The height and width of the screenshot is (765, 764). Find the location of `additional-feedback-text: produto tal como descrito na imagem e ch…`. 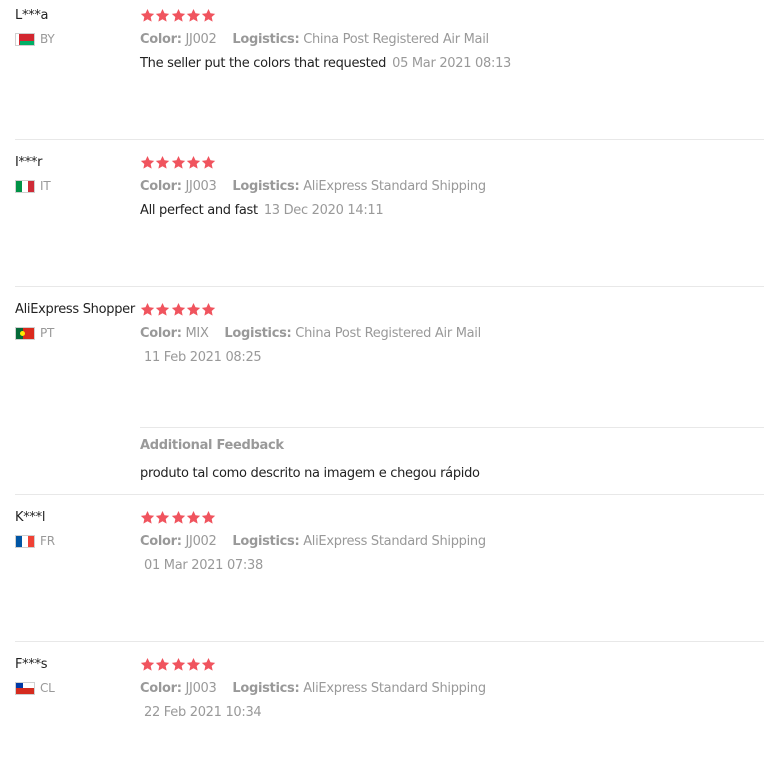

additional-feedback-text: produto tal como descrito na imagem e ch… is located at coordinates (310, 473).